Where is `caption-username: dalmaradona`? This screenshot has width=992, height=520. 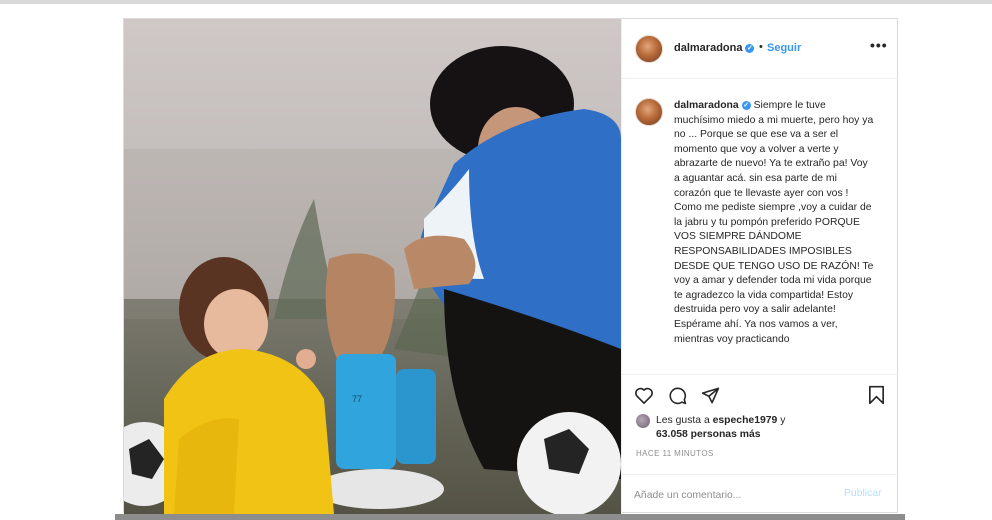
caption-username: dalmaradona is located at coordinates (706, 105).